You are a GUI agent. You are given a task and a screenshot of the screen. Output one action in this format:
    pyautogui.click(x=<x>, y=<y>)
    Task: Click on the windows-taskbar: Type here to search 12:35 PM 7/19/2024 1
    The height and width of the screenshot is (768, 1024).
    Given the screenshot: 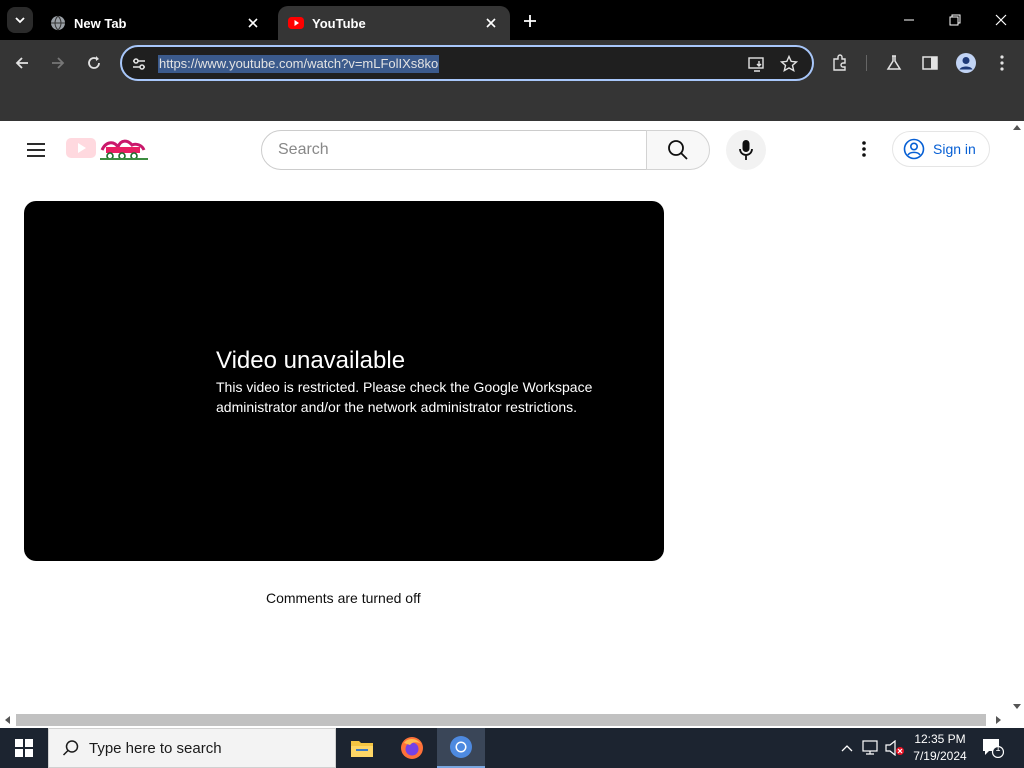 What is the action you would take?
    pyautogui.click(x=512, y=748)
    